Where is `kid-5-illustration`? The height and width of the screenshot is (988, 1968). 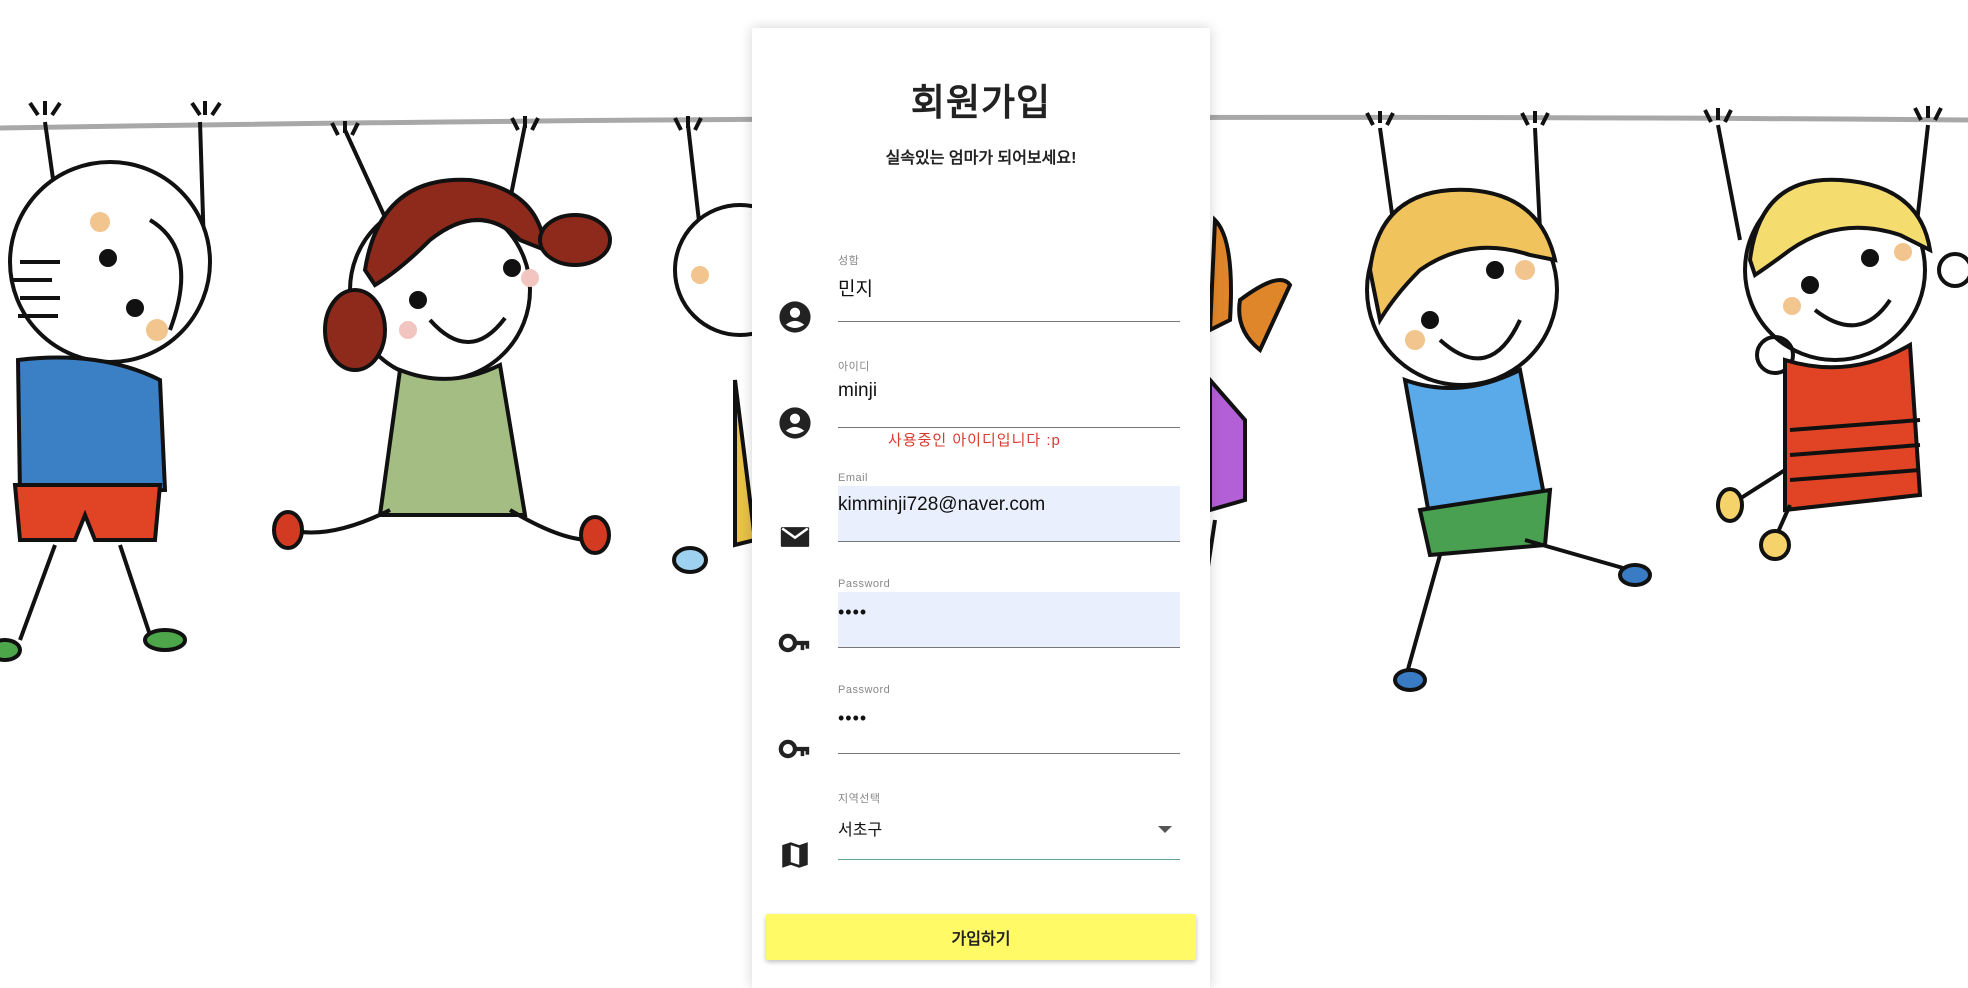
kid-5-illustration is located at coordinates (1508, 401).